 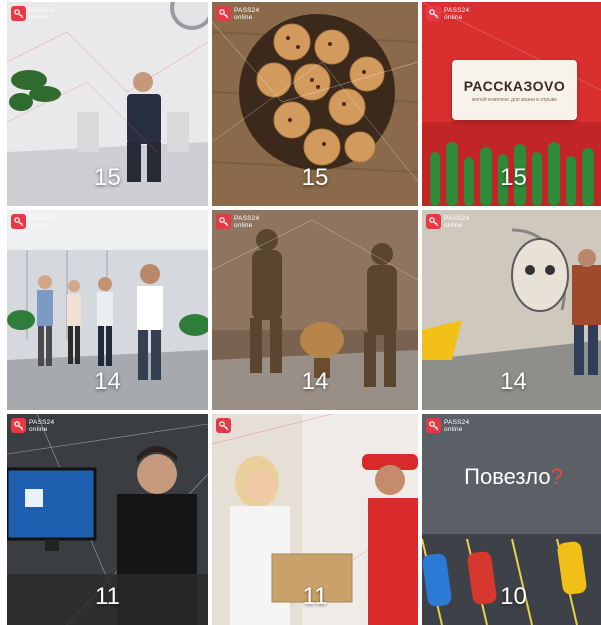 What do you see at coordinates (507, 476) in the screenshot?
I see `poster-title-text: Повезло` at bounding box center [507, 476].